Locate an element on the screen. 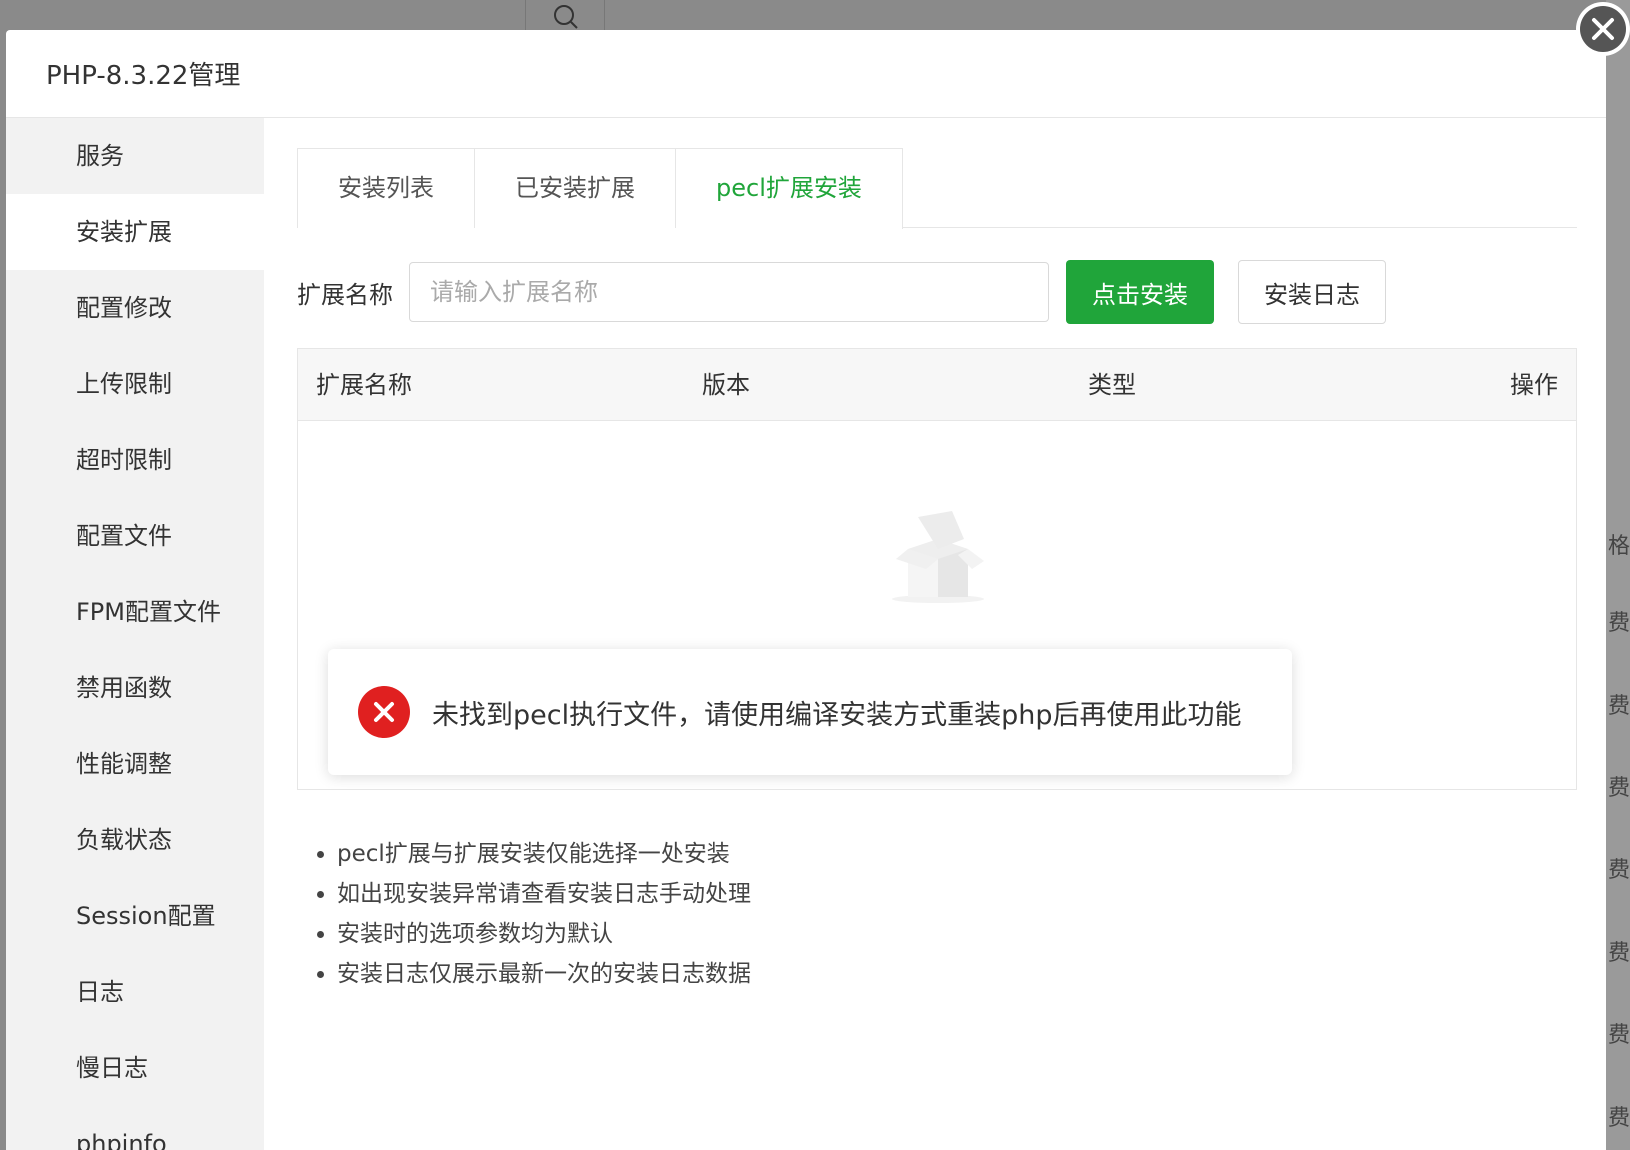 This screenshot has height=1150, width=1630. note-item: 安装日志仅展示最新一次的安装日志数据 is located at coordinates (957, 974).